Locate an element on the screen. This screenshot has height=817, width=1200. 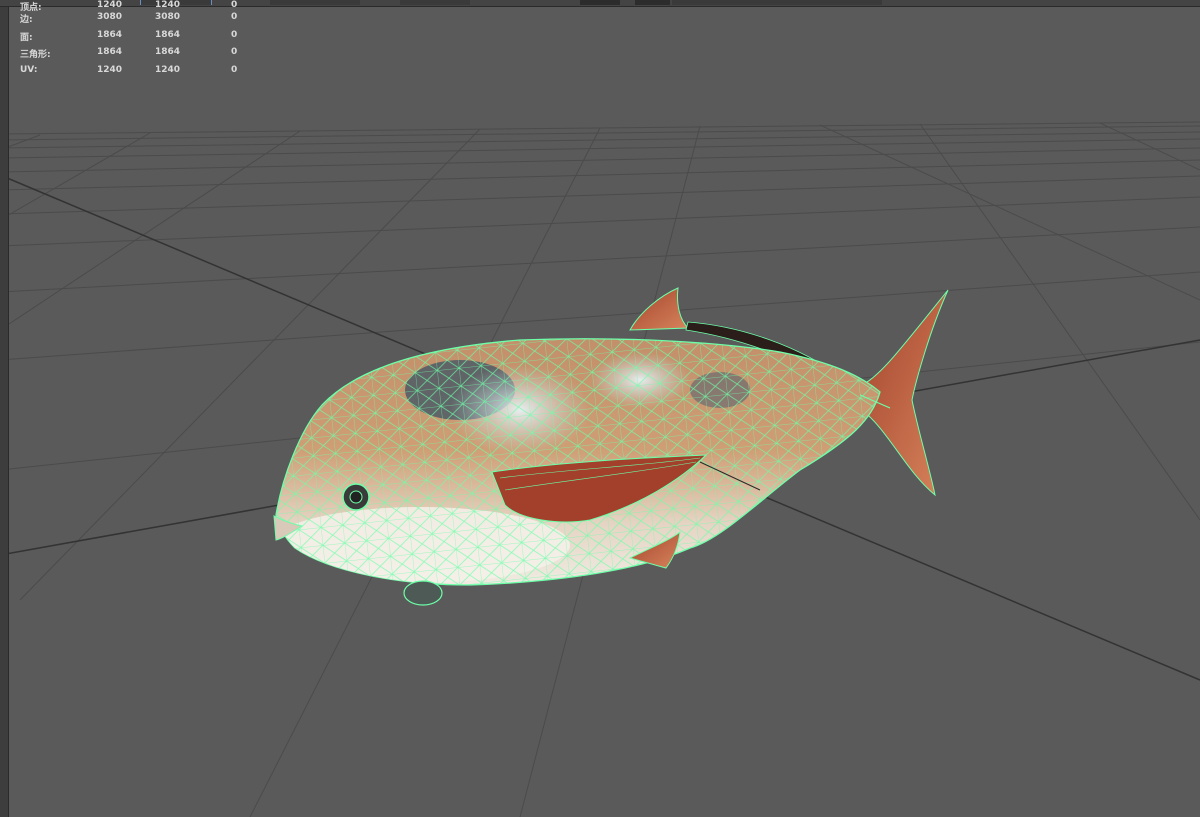
viewport-left-border is located at coordinates (4, 408).